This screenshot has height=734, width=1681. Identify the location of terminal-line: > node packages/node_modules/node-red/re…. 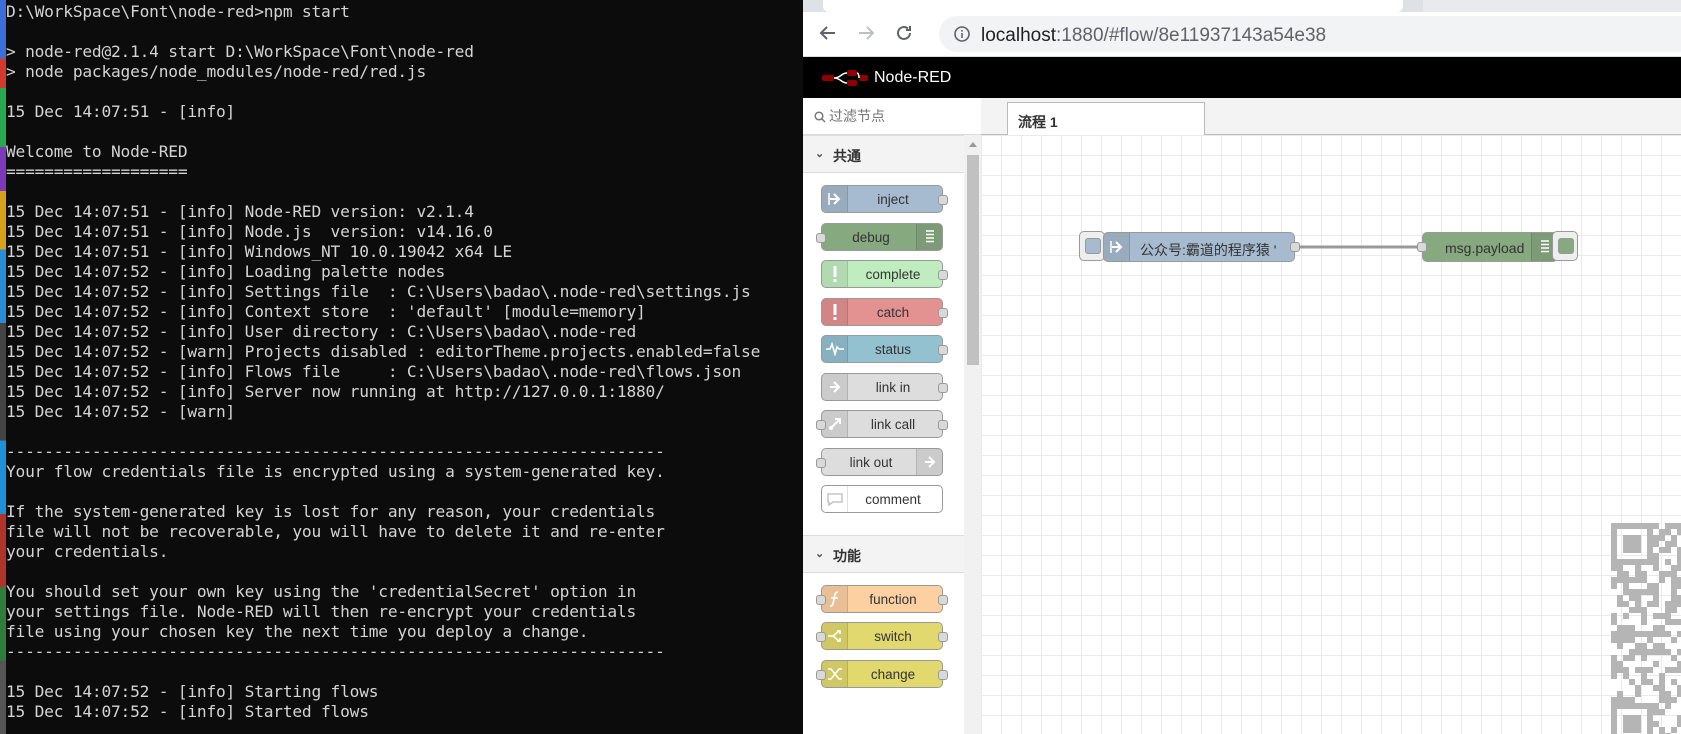
(216, 71).